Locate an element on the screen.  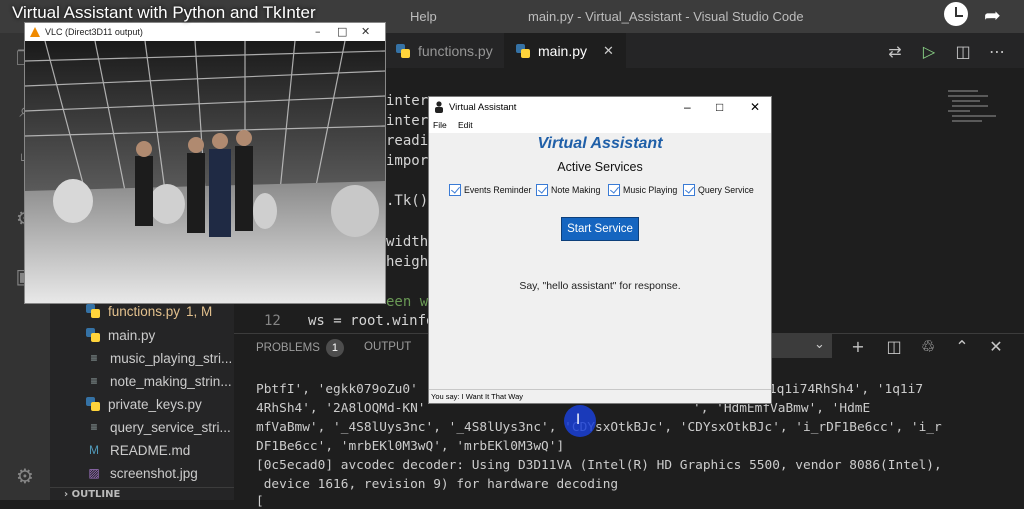
checkbox-music-playing: Music Playing is located at coordinates (642, 190).